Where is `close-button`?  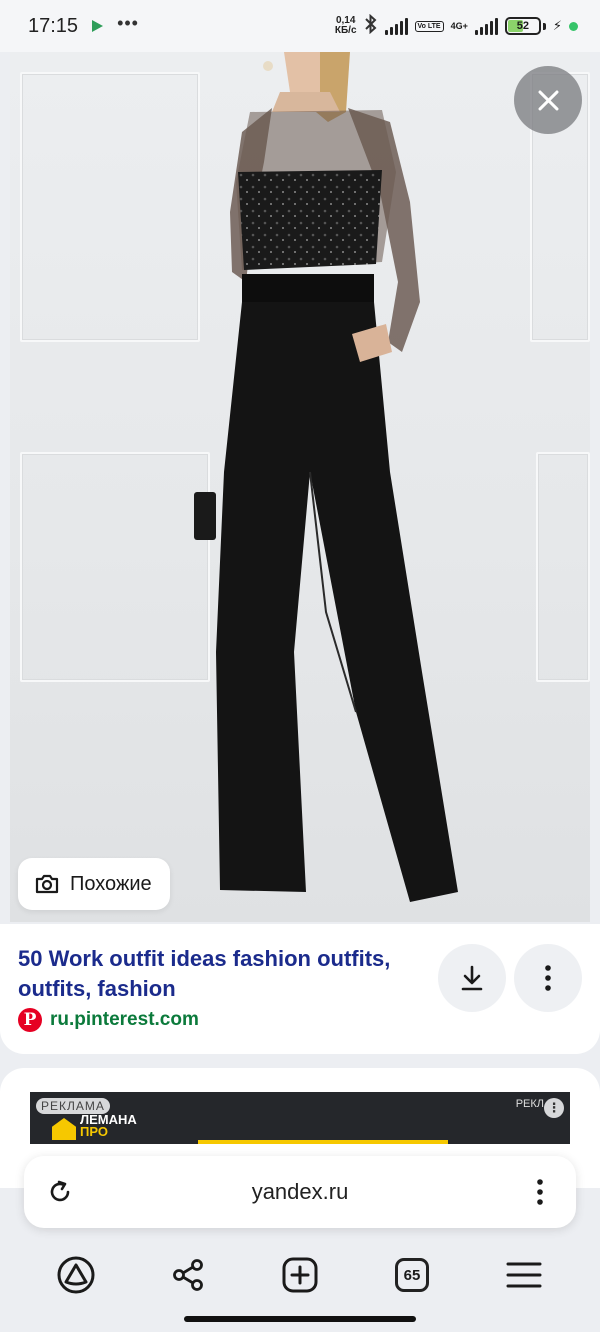 close-button is located at coordinates (548, 100).